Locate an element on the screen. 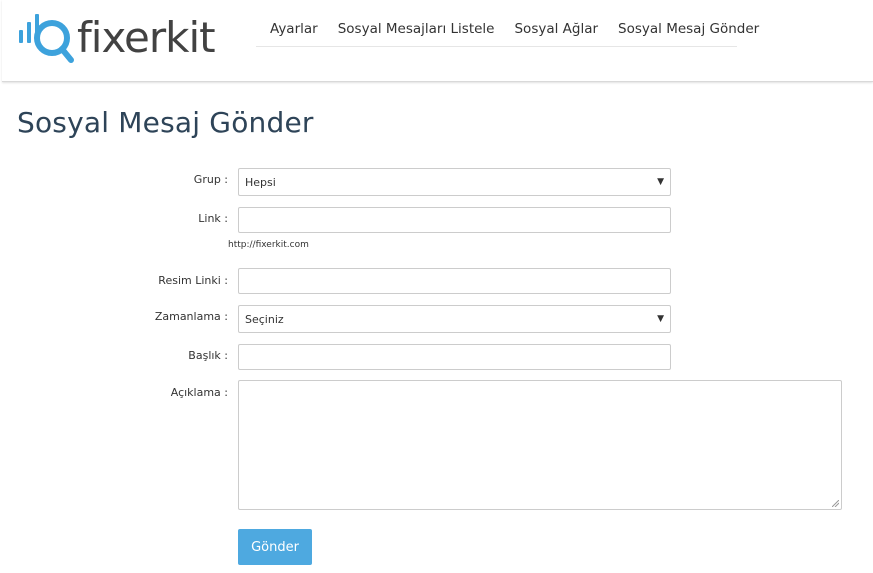  nav-item-sosyal-aglar: Sosyal Ağlar is located at coordinates (556, 29).